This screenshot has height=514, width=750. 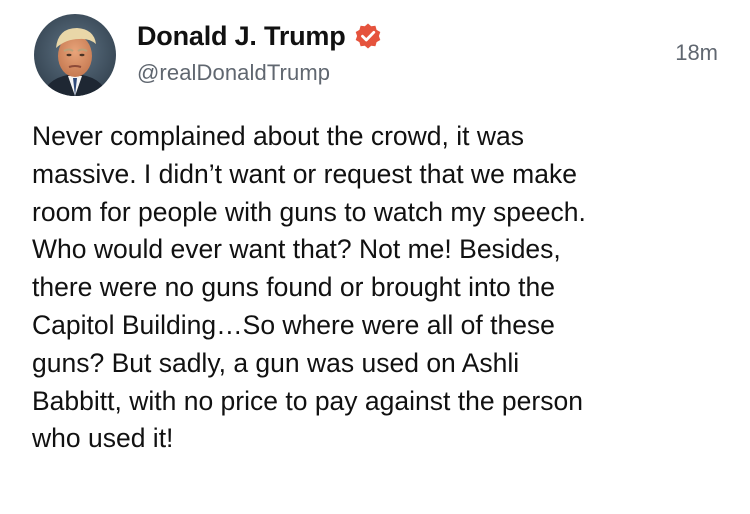 What do you see at coordinates (368, 36) in the screenshot?
I see `verified-badge-icon` at bounding box center [368, 36].